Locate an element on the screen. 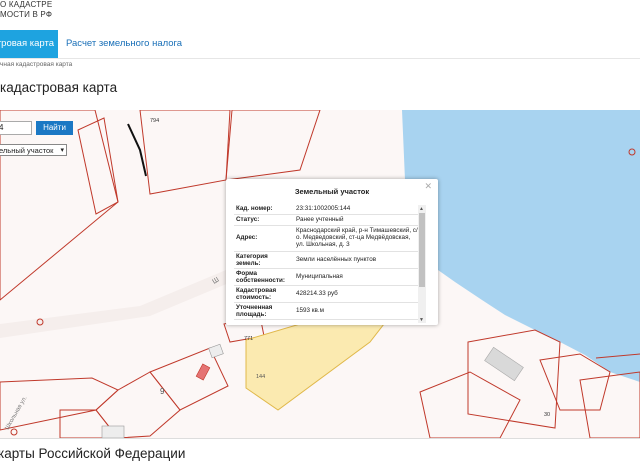 The height and width of the screenshot is (466, 640). site-brand: О КАДАСТРЕ МОСТИ В РФ is located at coordinates (26, 10).